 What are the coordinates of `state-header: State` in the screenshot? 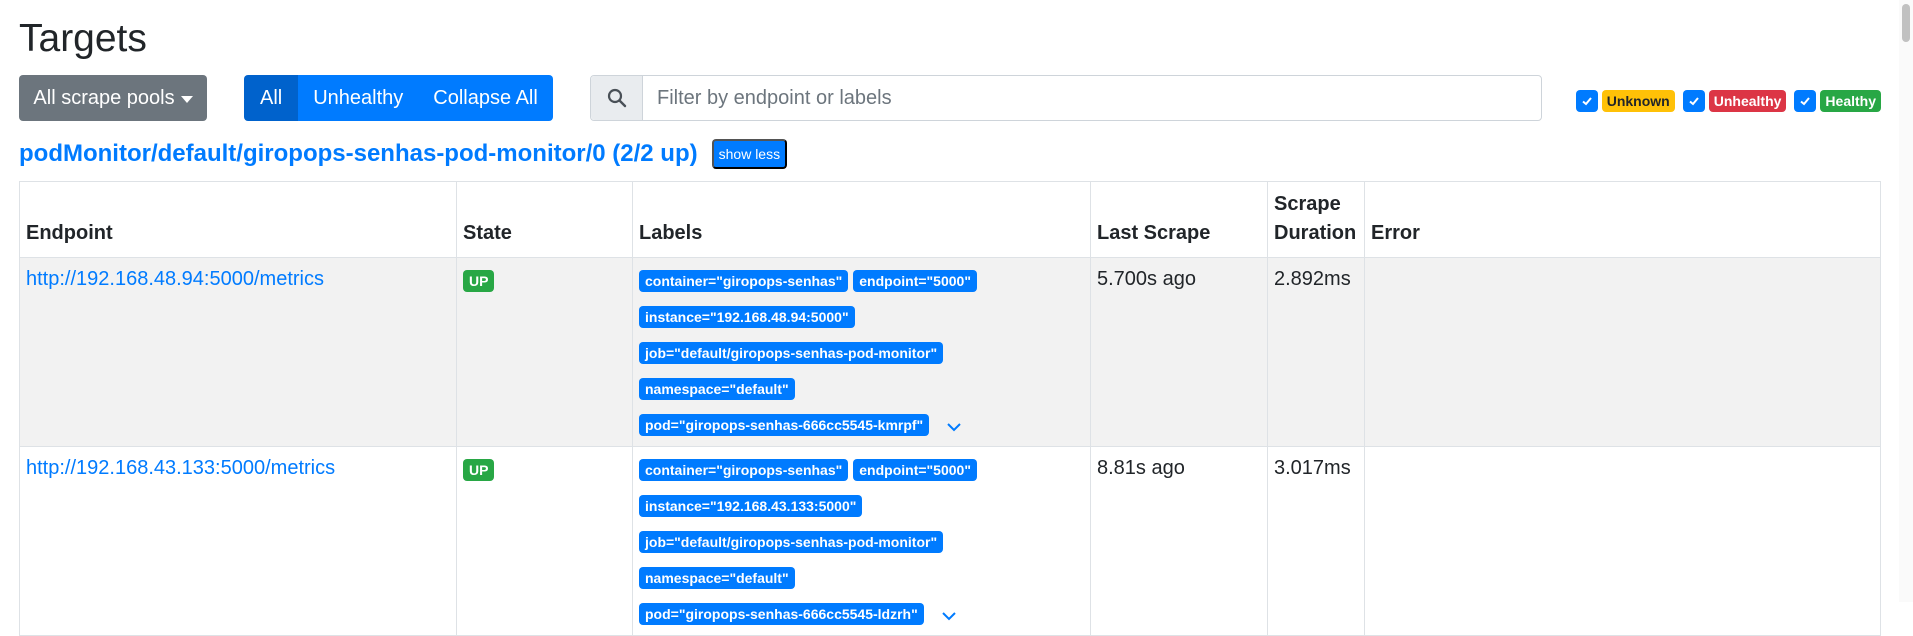 It's located at (544, 219).